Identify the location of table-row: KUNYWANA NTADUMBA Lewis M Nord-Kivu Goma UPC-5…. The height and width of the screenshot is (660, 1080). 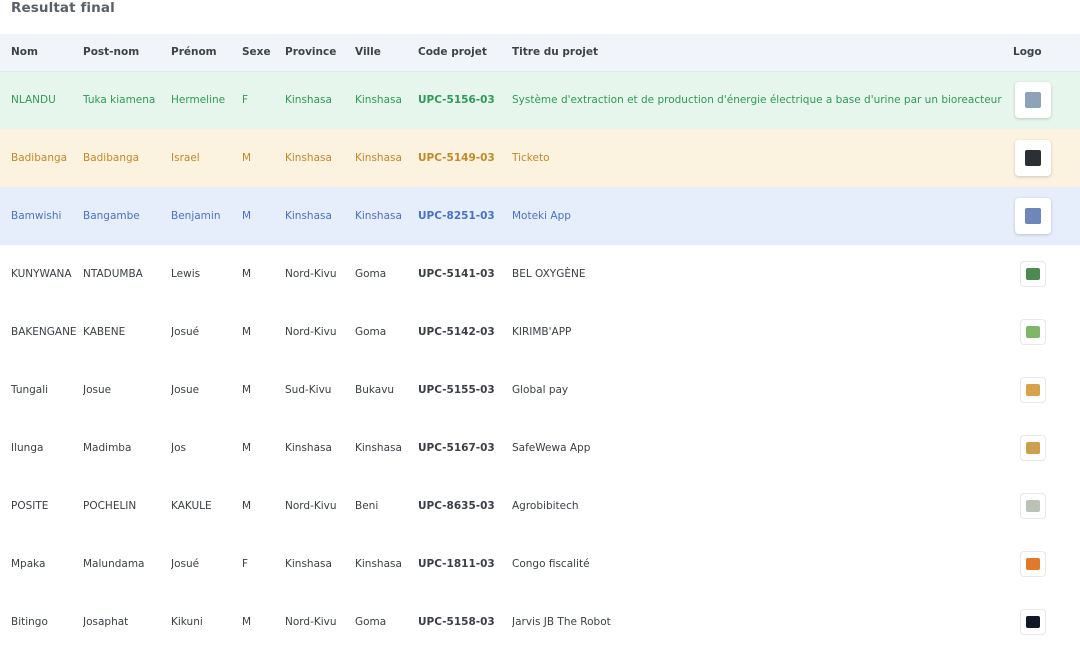
(540, 274).